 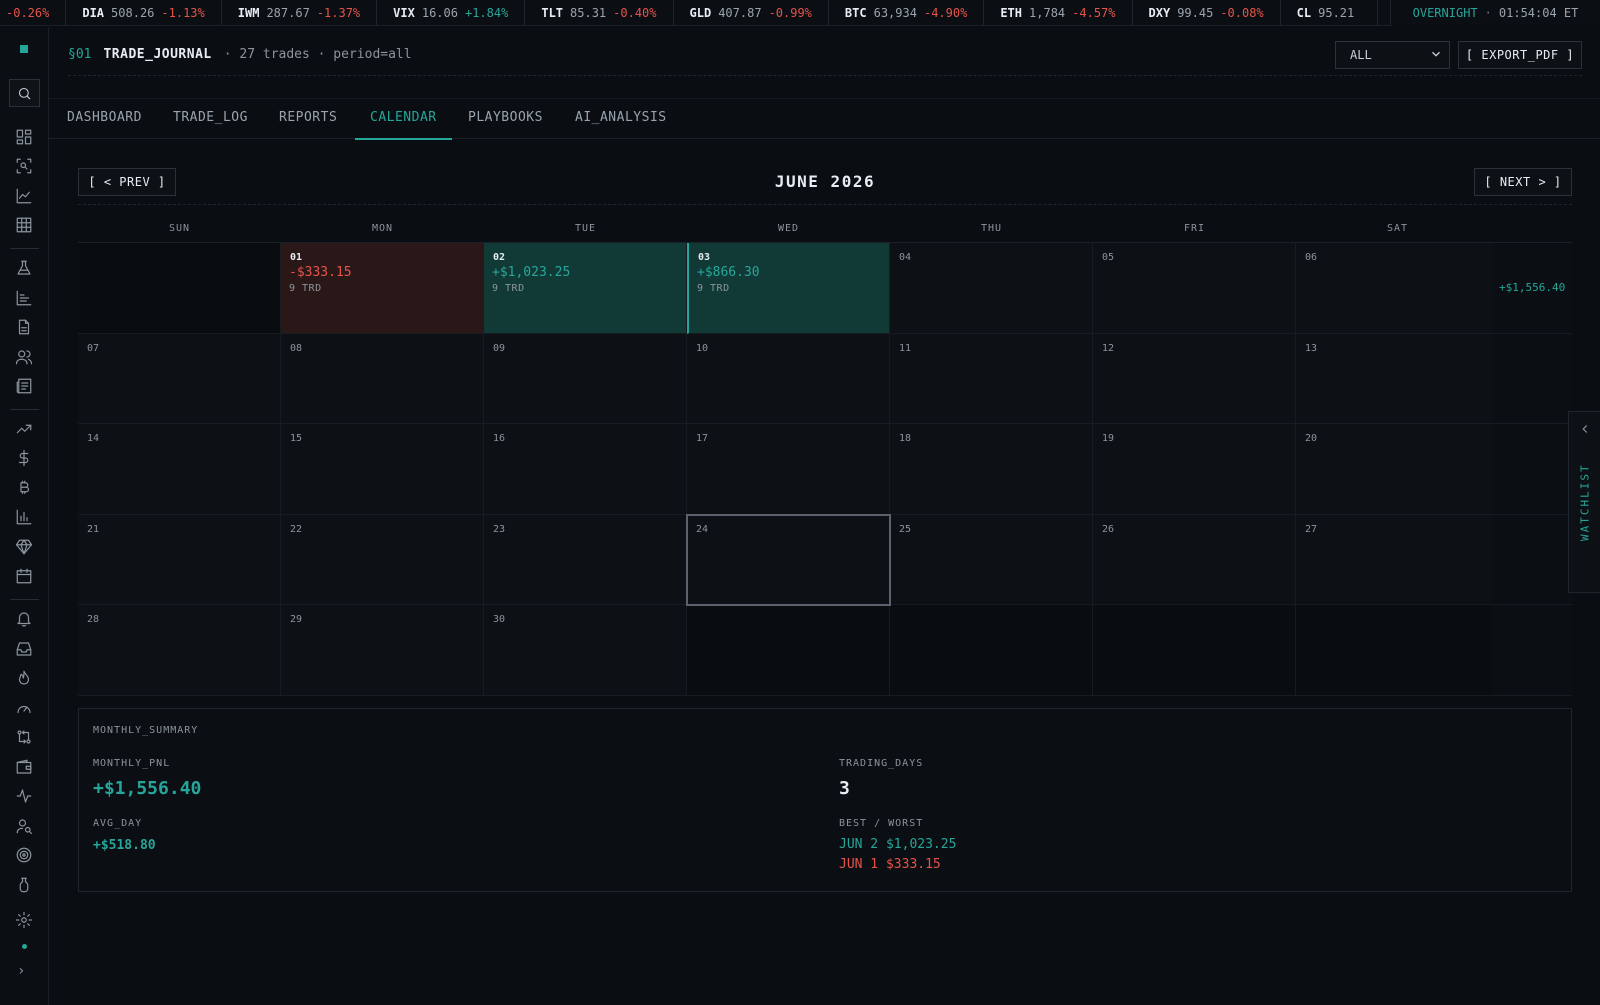 What do you see at coordinates (24, 488) in the screenshot?
I see `nav-crypto` at bounding box center [24, 488].